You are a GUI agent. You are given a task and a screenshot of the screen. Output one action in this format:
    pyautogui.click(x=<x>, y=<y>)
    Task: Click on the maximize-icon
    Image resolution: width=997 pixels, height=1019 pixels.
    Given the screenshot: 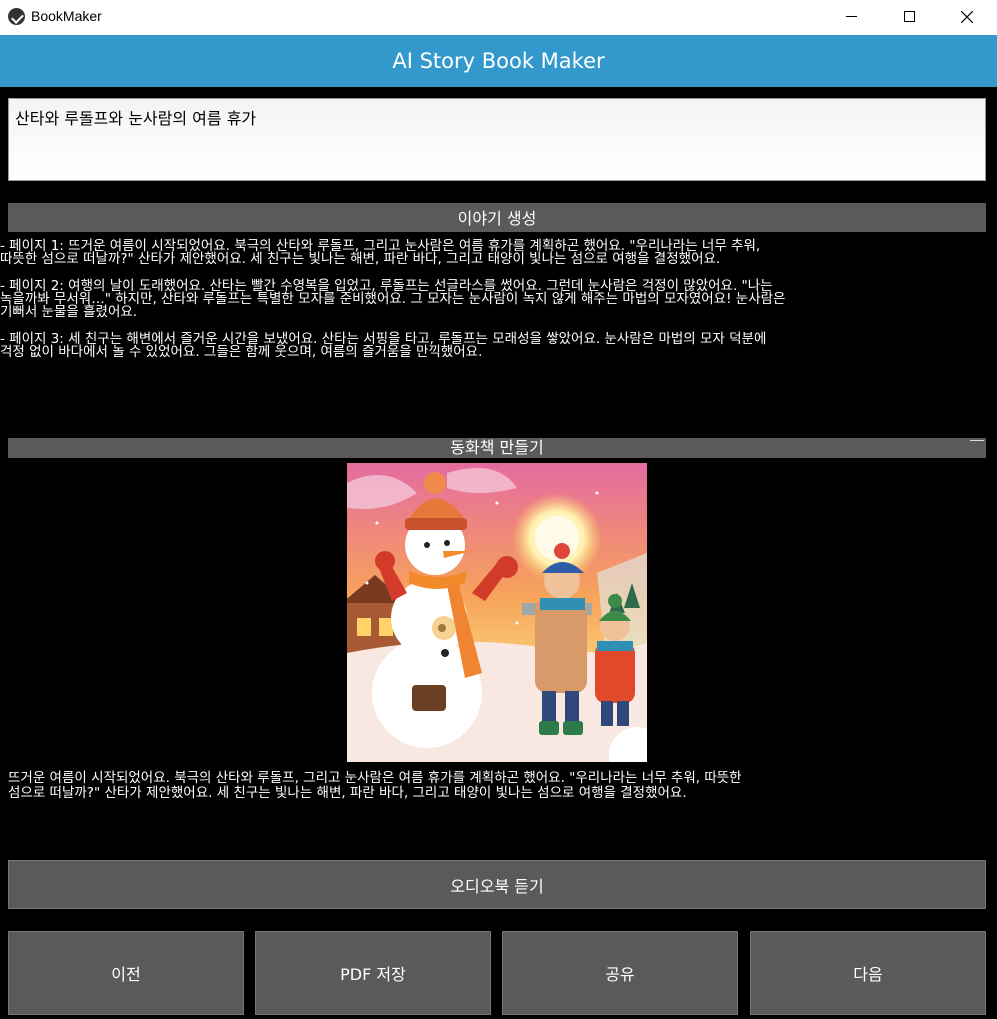 What is the action you would take?
    pyautogui.click(x=909, y=16)
    